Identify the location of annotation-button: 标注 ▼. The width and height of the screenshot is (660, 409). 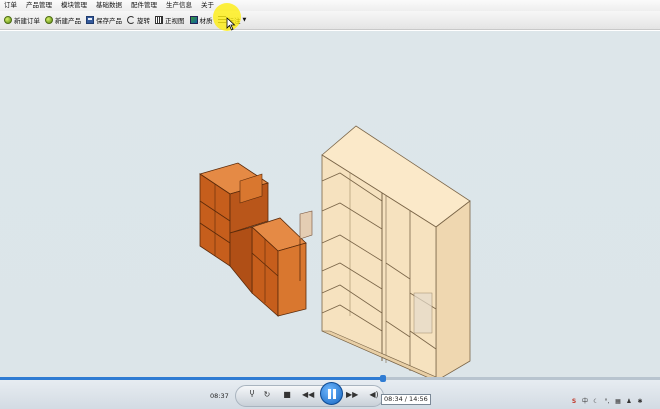
(232, 20).